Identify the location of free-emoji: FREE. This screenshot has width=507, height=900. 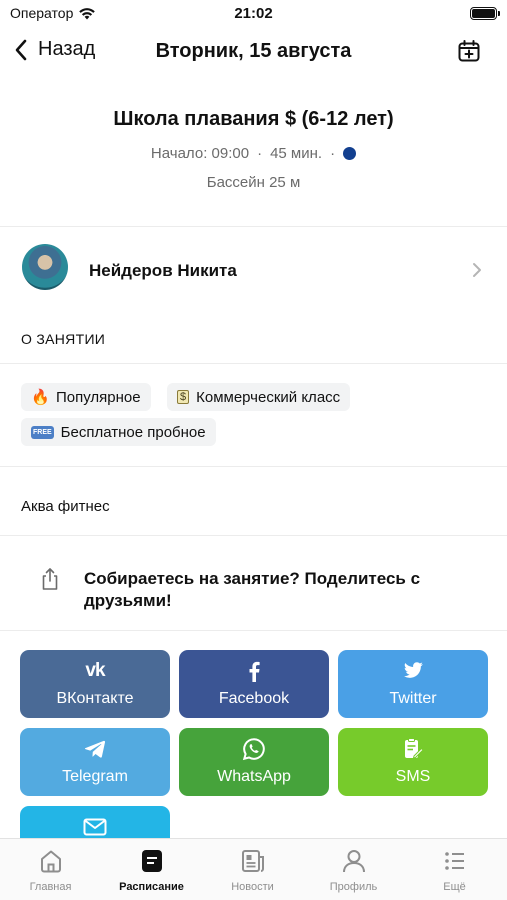
(42, 432).